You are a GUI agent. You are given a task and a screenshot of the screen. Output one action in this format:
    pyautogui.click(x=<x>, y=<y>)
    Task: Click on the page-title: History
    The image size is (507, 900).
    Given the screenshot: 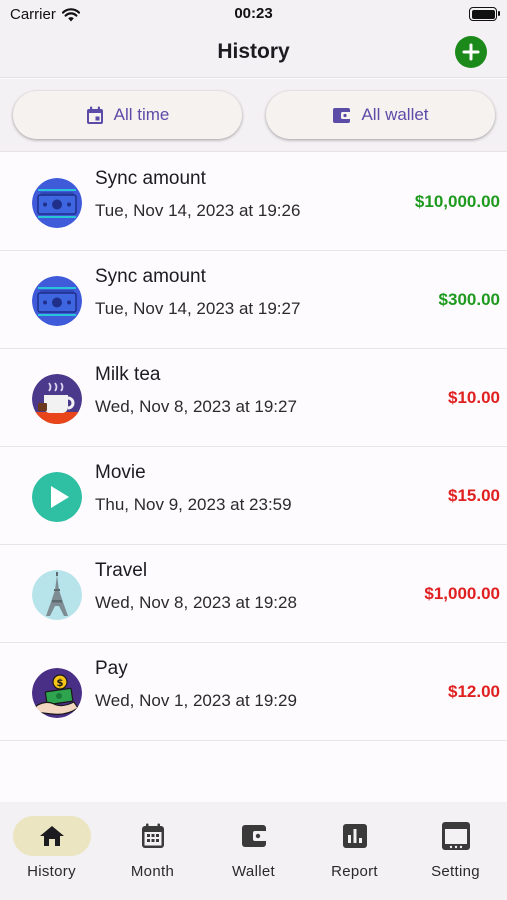 What is the action you would take?
    pyautogui.click(x=253, y=51)
    